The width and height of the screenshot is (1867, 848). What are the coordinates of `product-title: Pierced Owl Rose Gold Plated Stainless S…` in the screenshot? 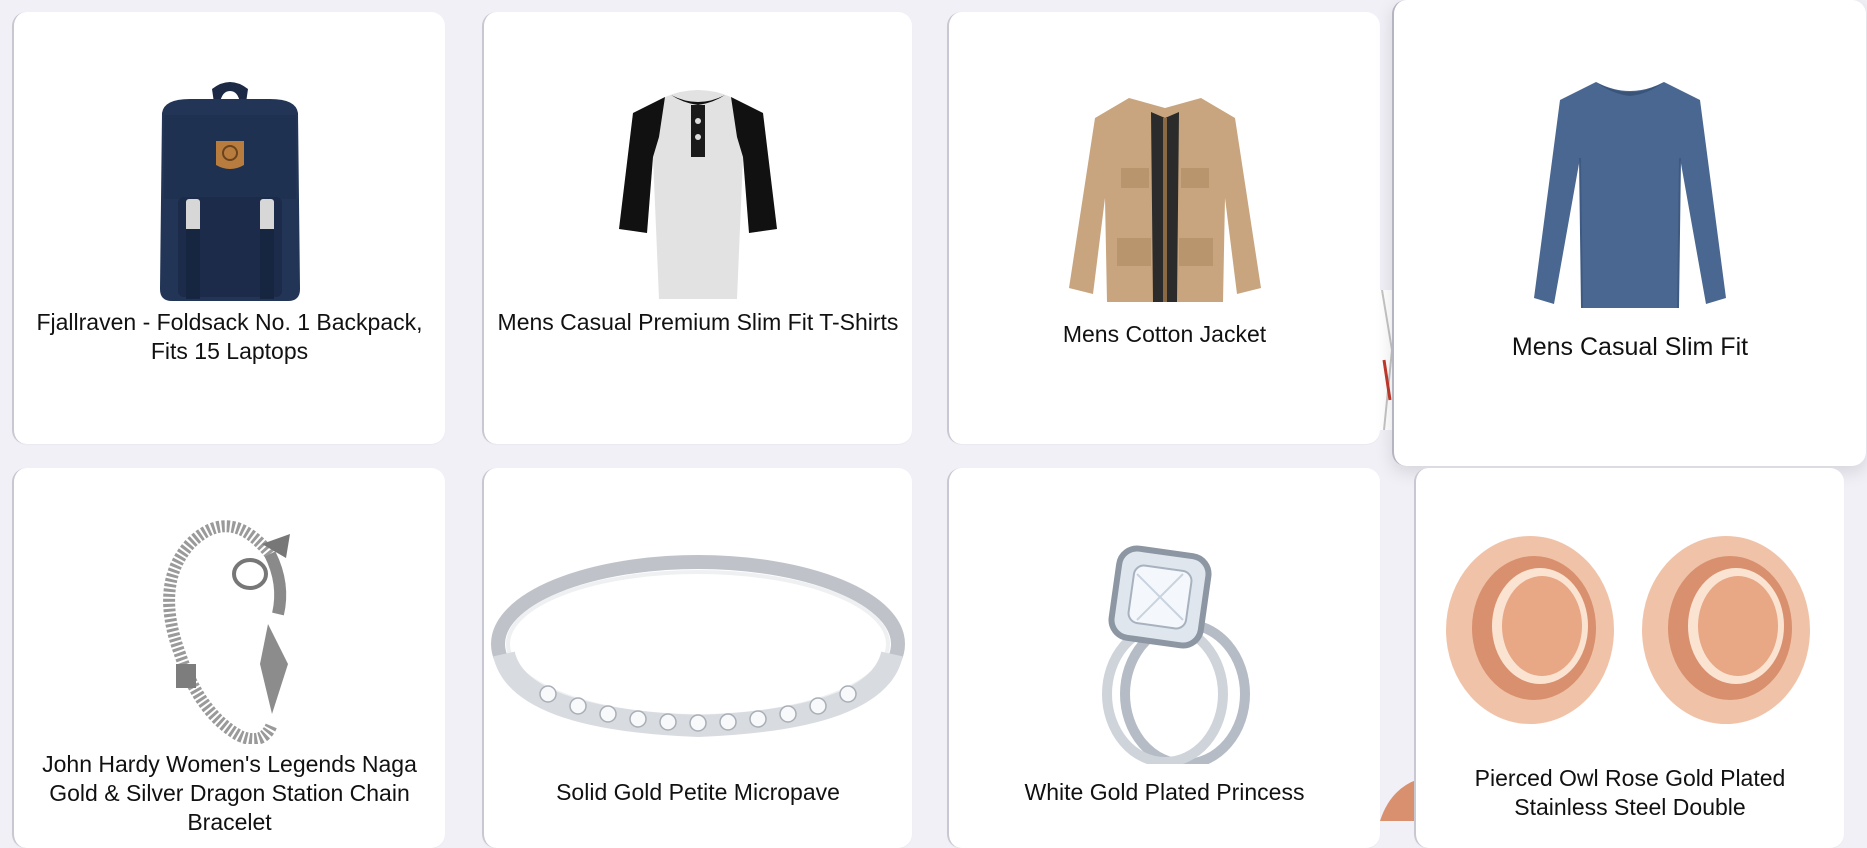 It's located at (1630, 792).